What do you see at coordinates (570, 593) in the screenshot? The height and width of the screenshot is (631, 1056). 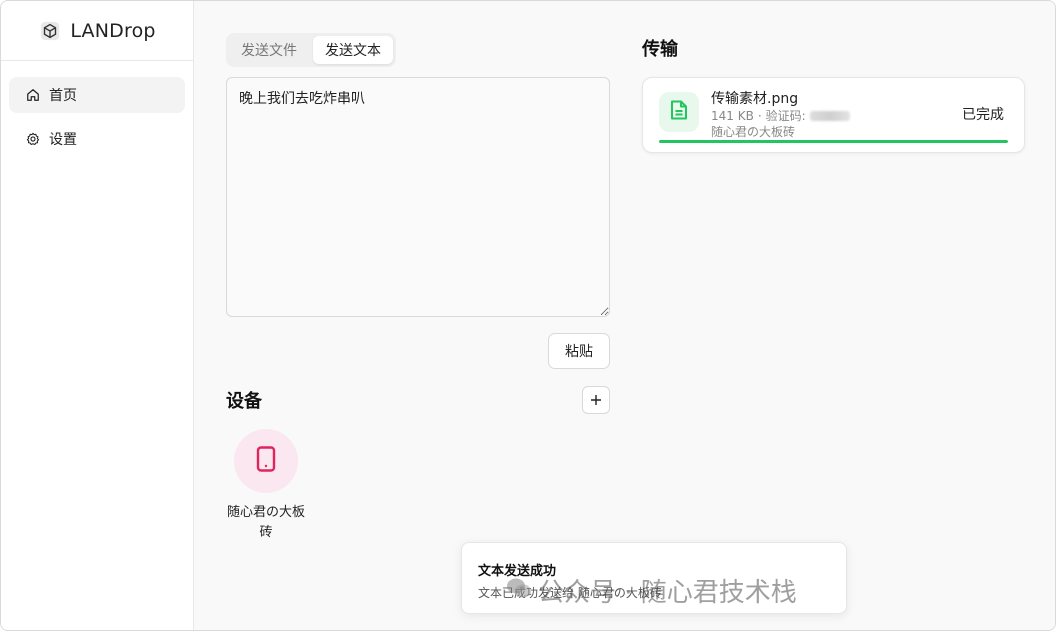 I see `toast-description: 文本已成功发送给 随心君の大板砖` at bounding box center [570, 593].